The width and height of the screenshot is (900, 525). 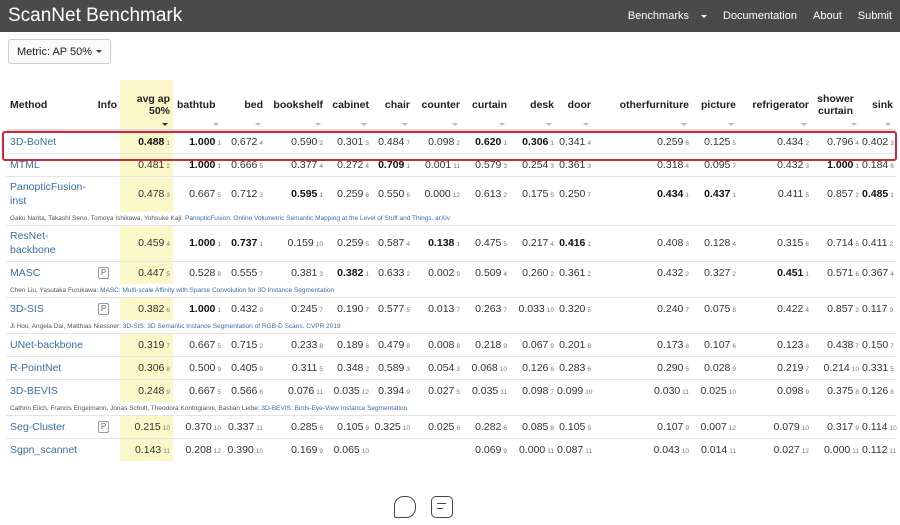 I want to click on col-door: door, so click(x=575, y=105).